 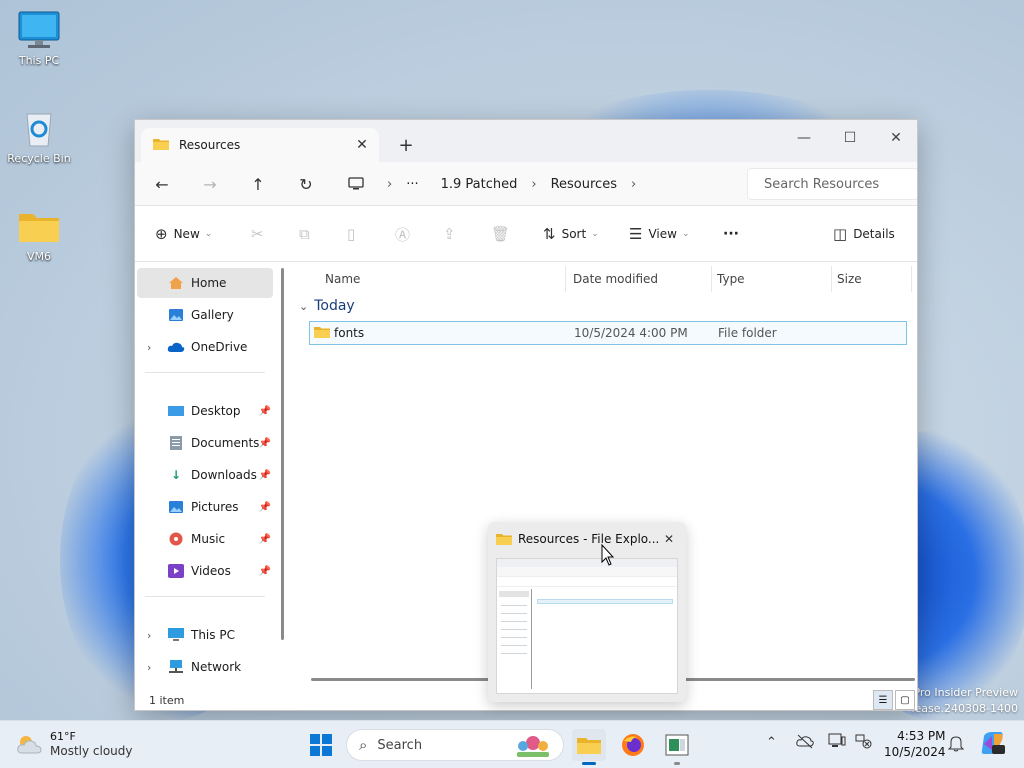 What do you see at coordinates (210, 184) in the screenshot?
I see `forward-button: →` at bounding box center [210, 184].